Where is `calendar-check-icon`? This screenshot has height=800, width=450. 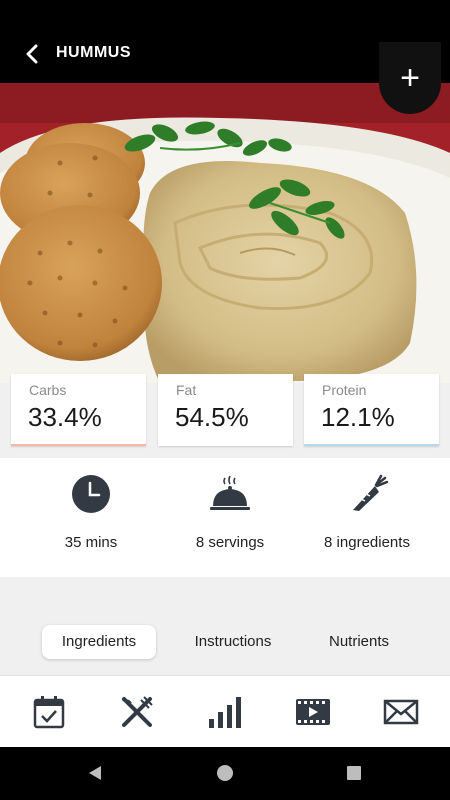 calendar-check-icon is located at coordinates (49, 712).